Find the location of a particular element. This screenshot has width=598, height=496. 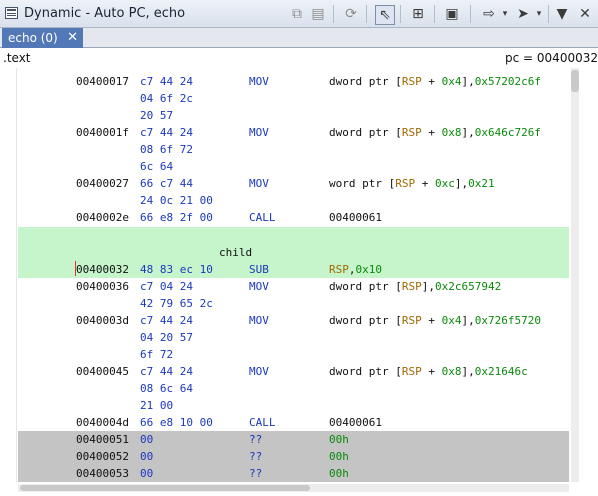

address: 0040002e is located at coordinates (102, 217).